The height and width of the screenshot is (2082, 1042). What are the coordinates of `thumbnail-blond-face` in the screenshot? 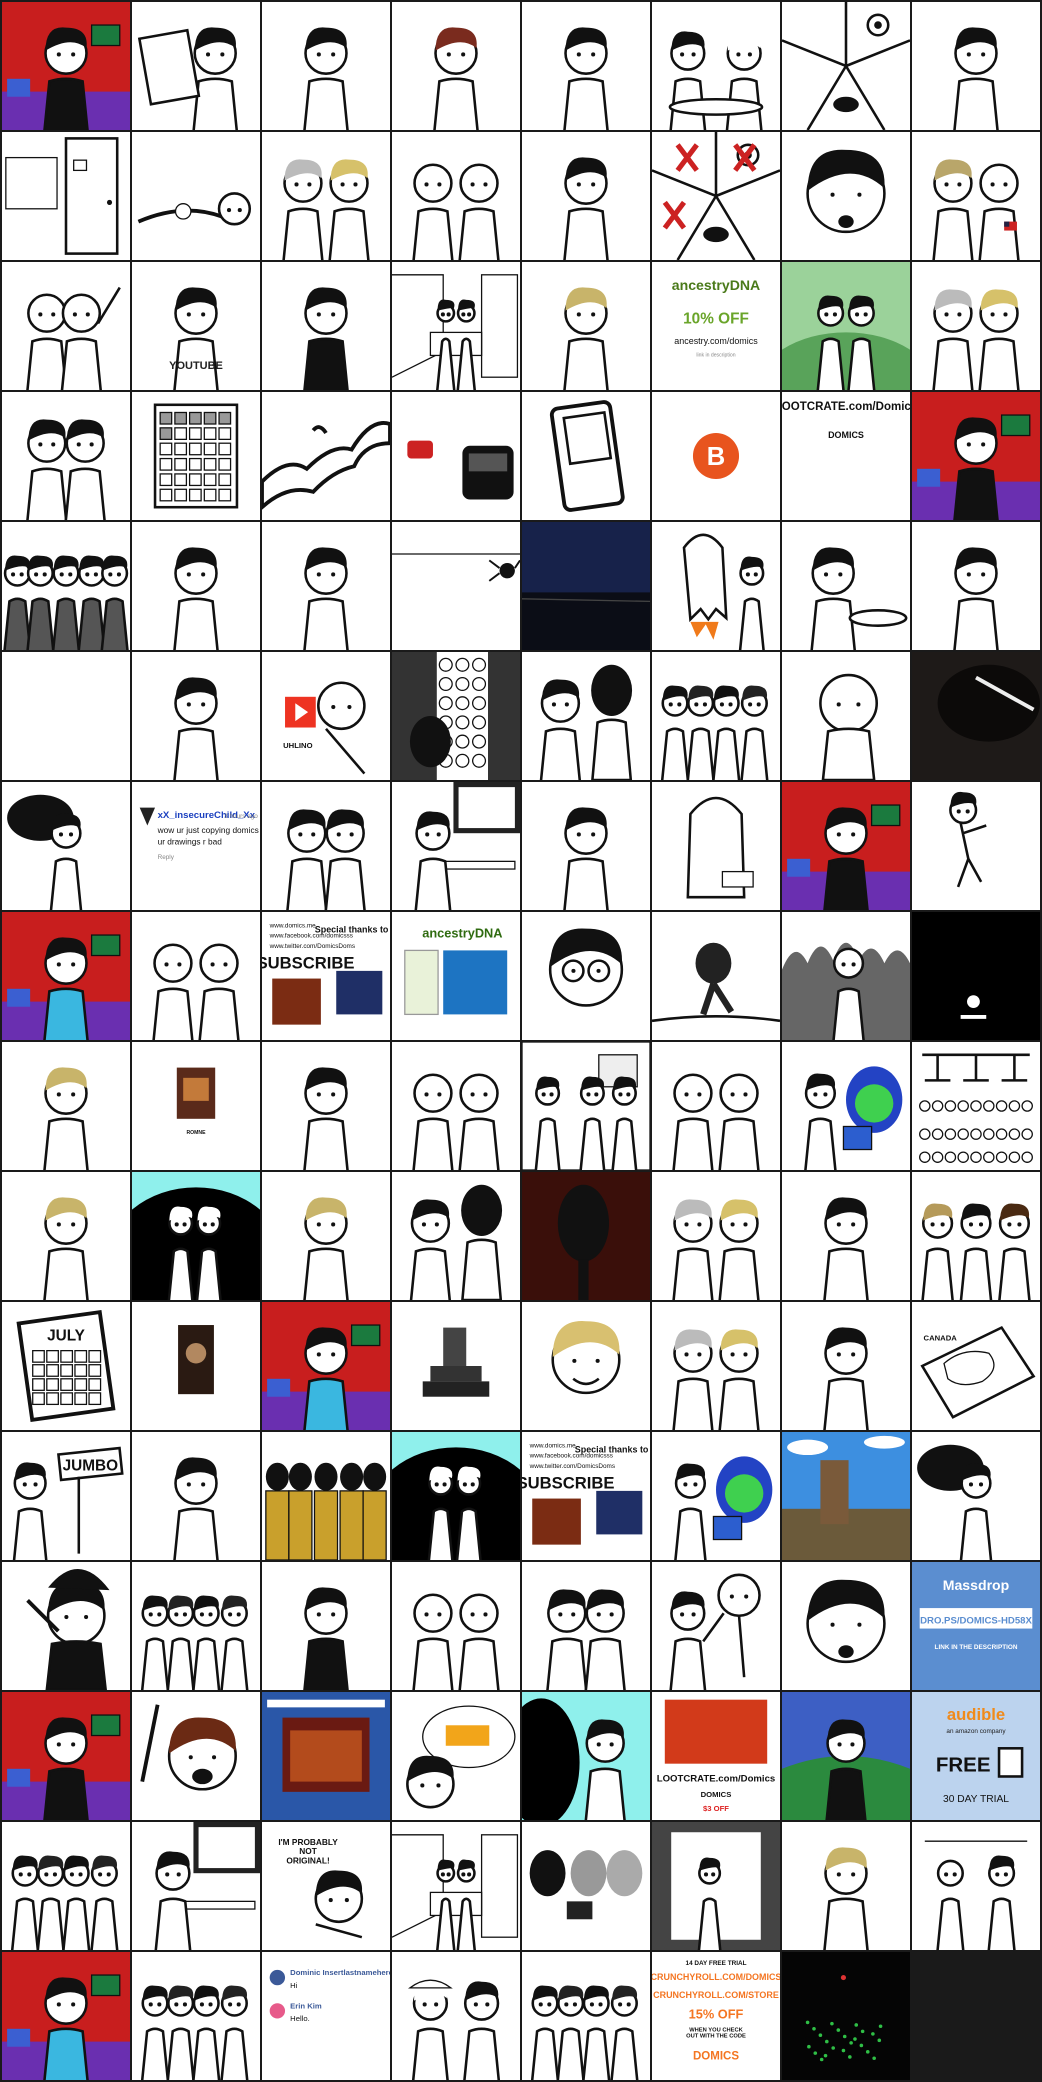 It's located at (586, 1366).